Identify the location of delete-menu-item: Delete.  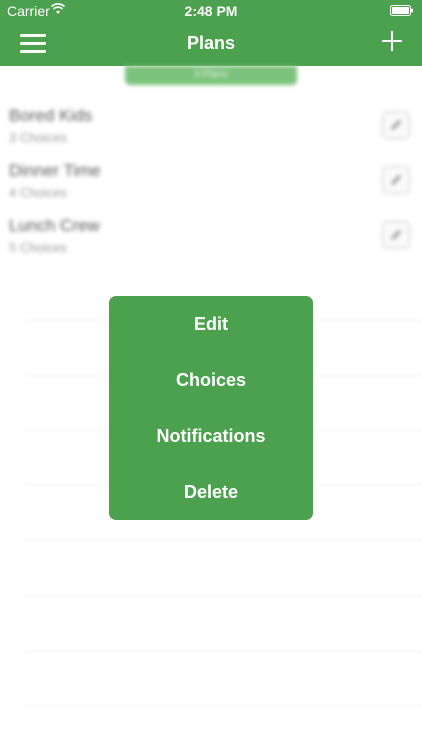
(211, 492).